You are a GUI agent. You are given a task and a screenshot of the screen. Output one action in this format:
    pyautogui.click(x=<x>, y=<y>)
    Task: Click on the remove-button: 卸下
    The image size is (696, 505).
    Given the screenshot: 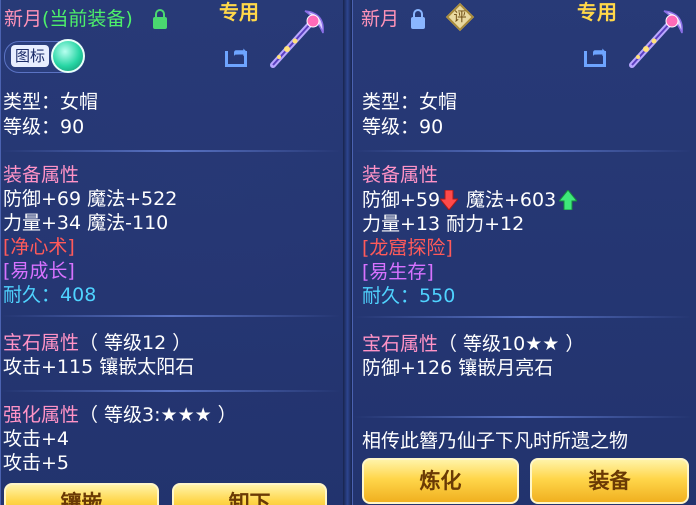 What is the action you would take?
    pyautogui.click(x=249, y=494)
    